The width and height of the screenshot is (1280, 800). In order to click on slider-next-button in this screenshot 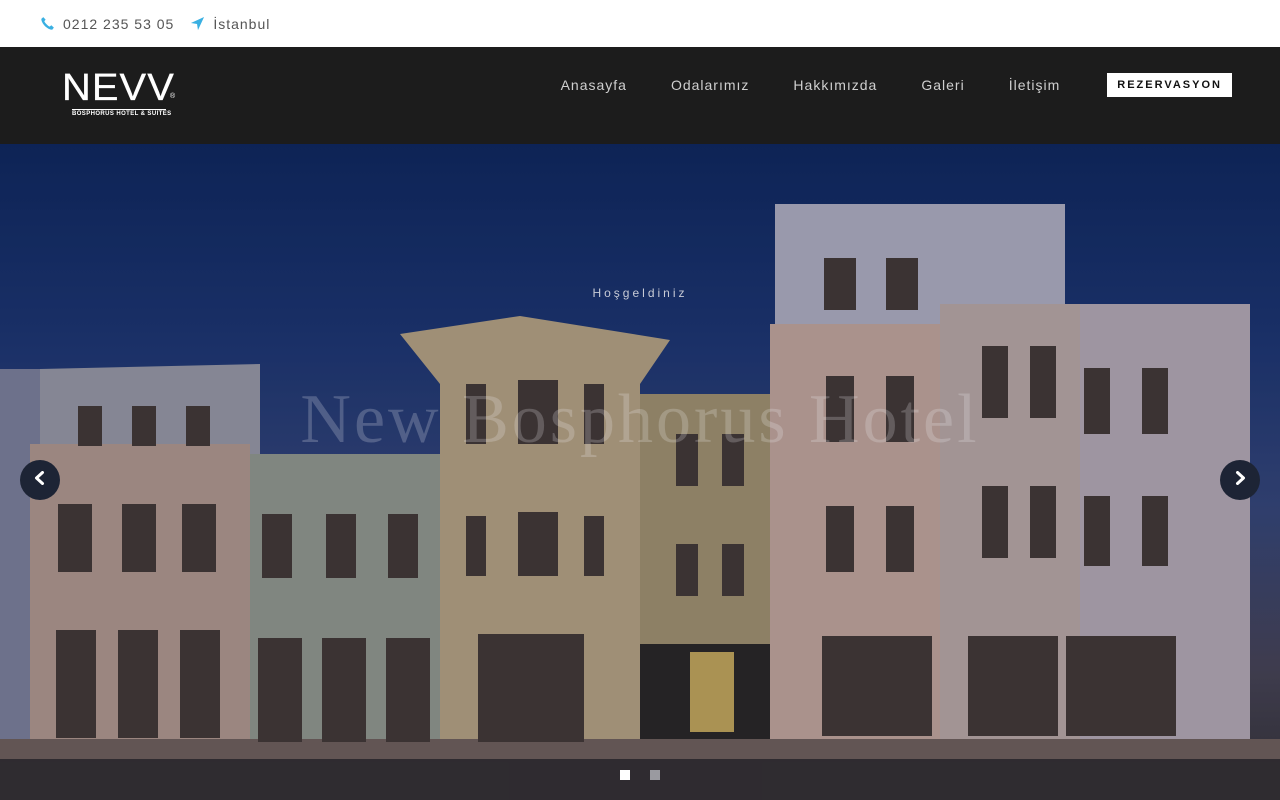, I will do `click(1240, 480)`.